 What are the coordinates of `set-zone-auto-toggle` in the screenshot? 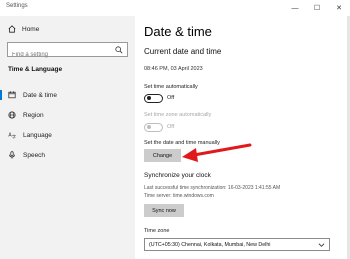 It's located at (153, 127).